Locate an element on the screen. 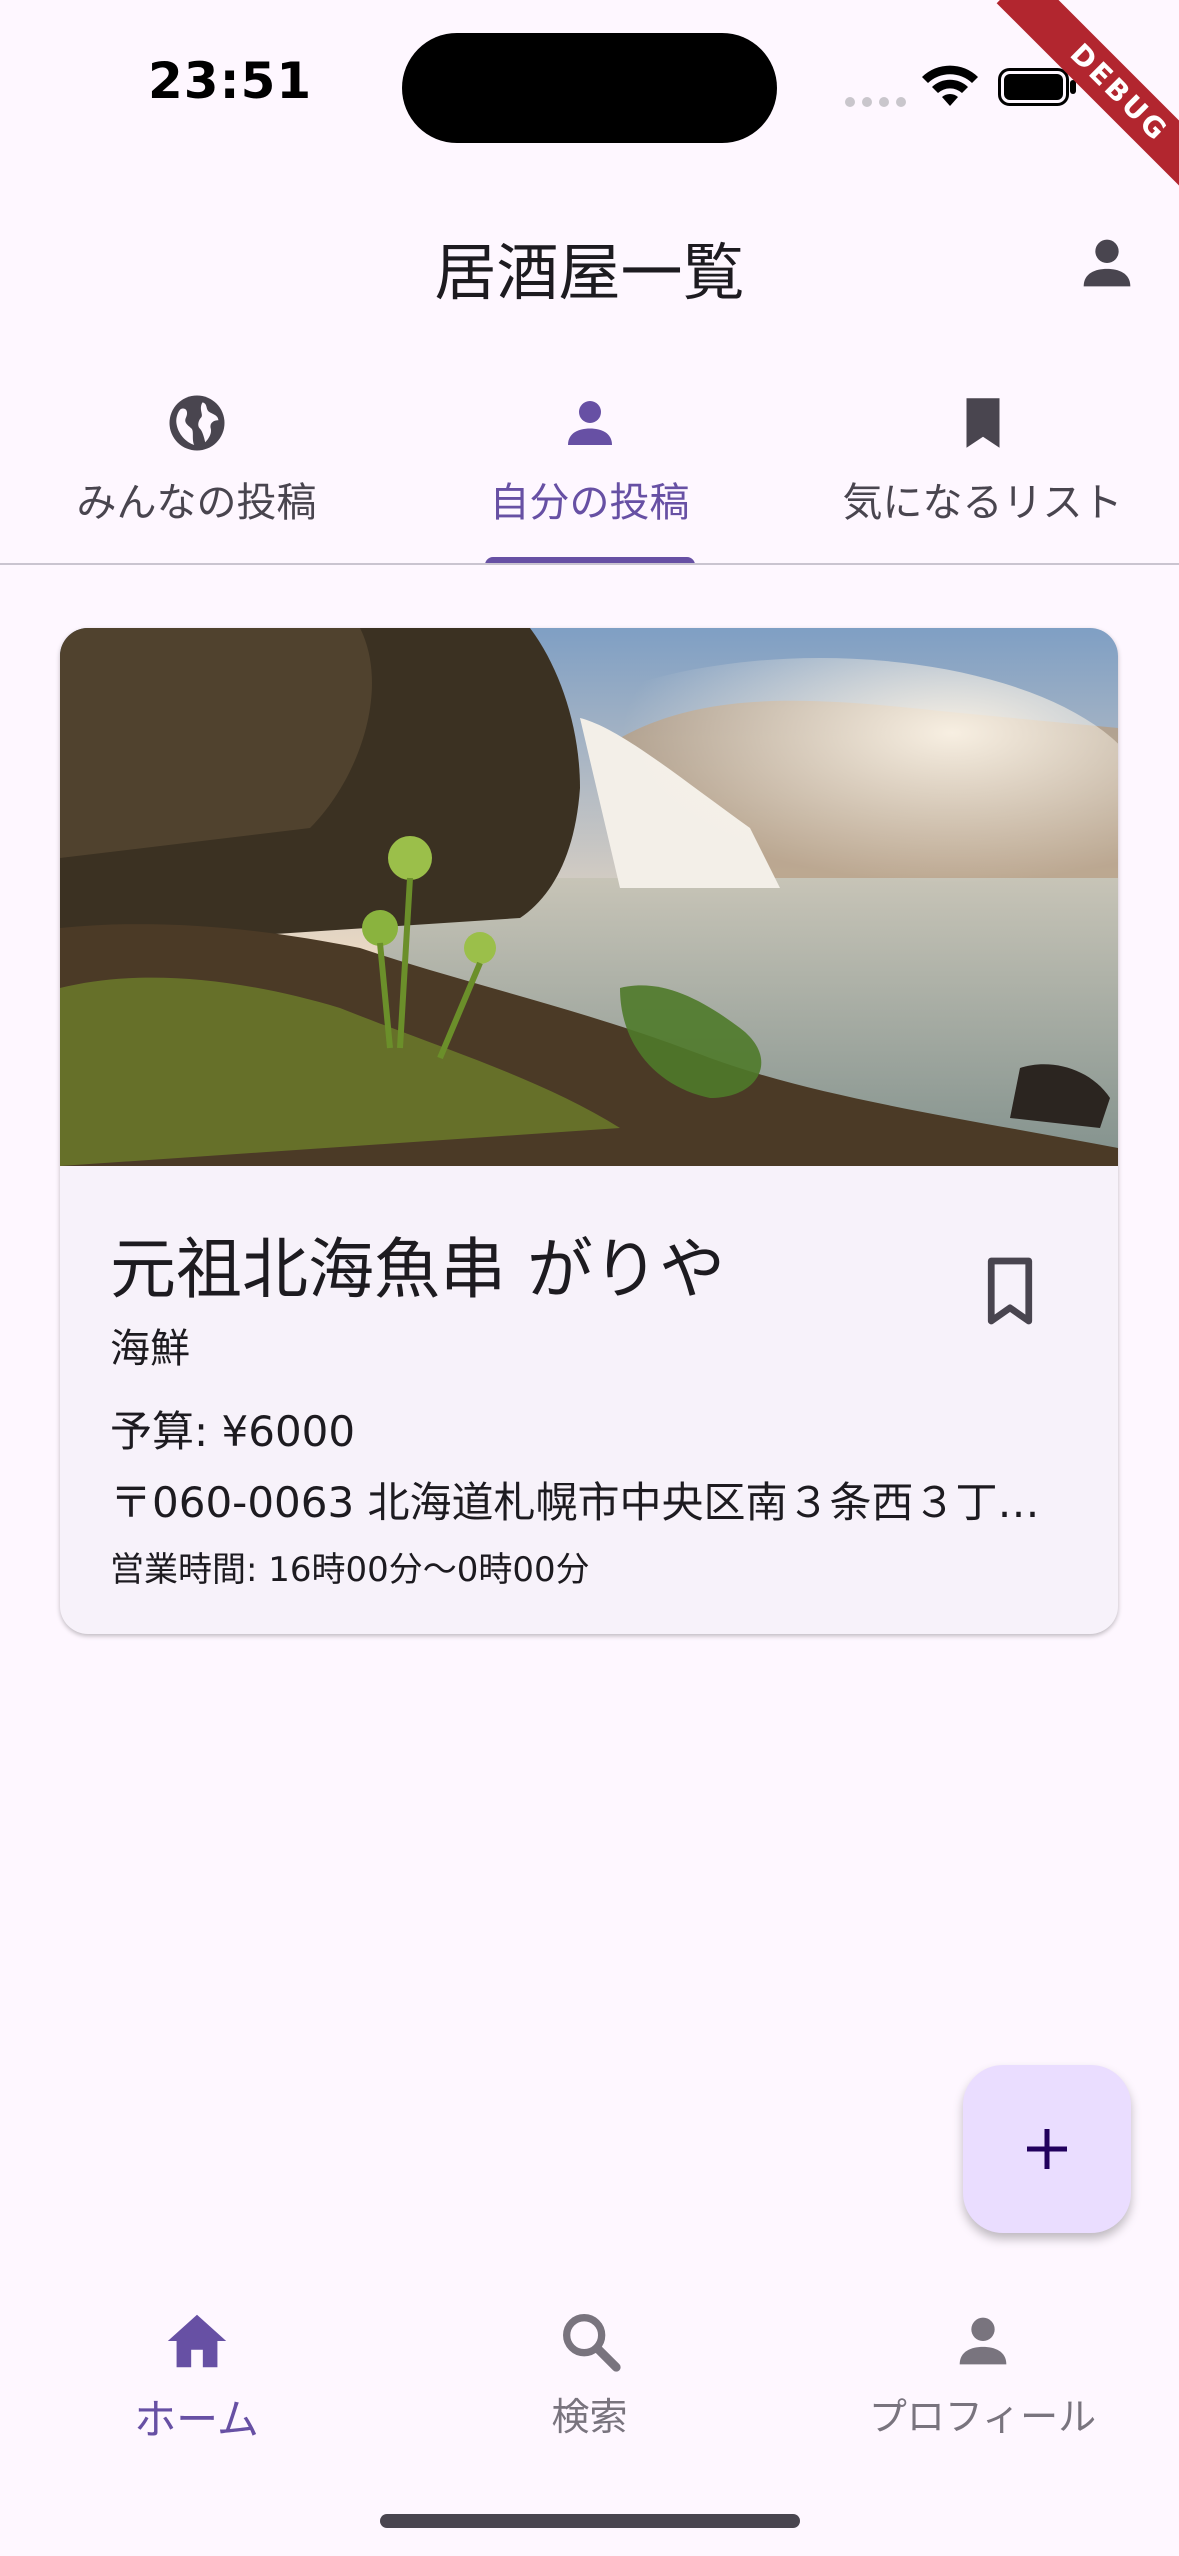  wifi-icon is located at coordinates (950, 85).